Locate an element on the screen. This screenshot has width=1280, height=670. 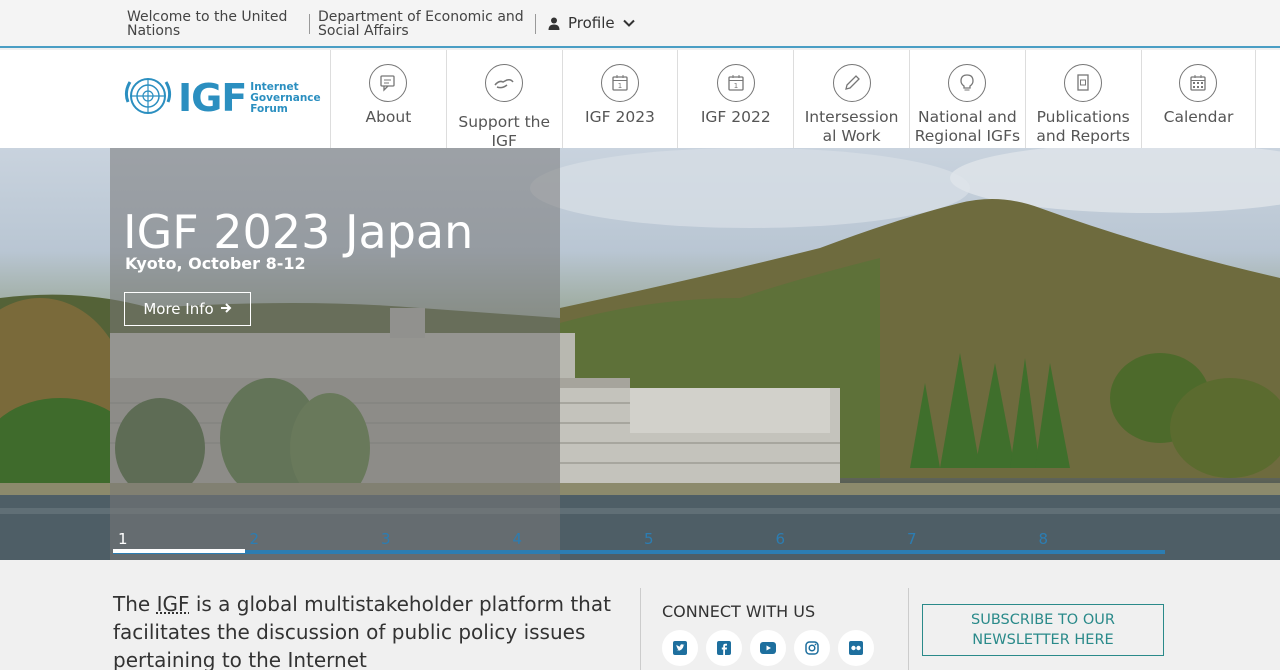
subscribe-newsletter-button: SUBSCRIBE TO OUR NEWSLETTER HERE is located at coordinates (1043, 630).